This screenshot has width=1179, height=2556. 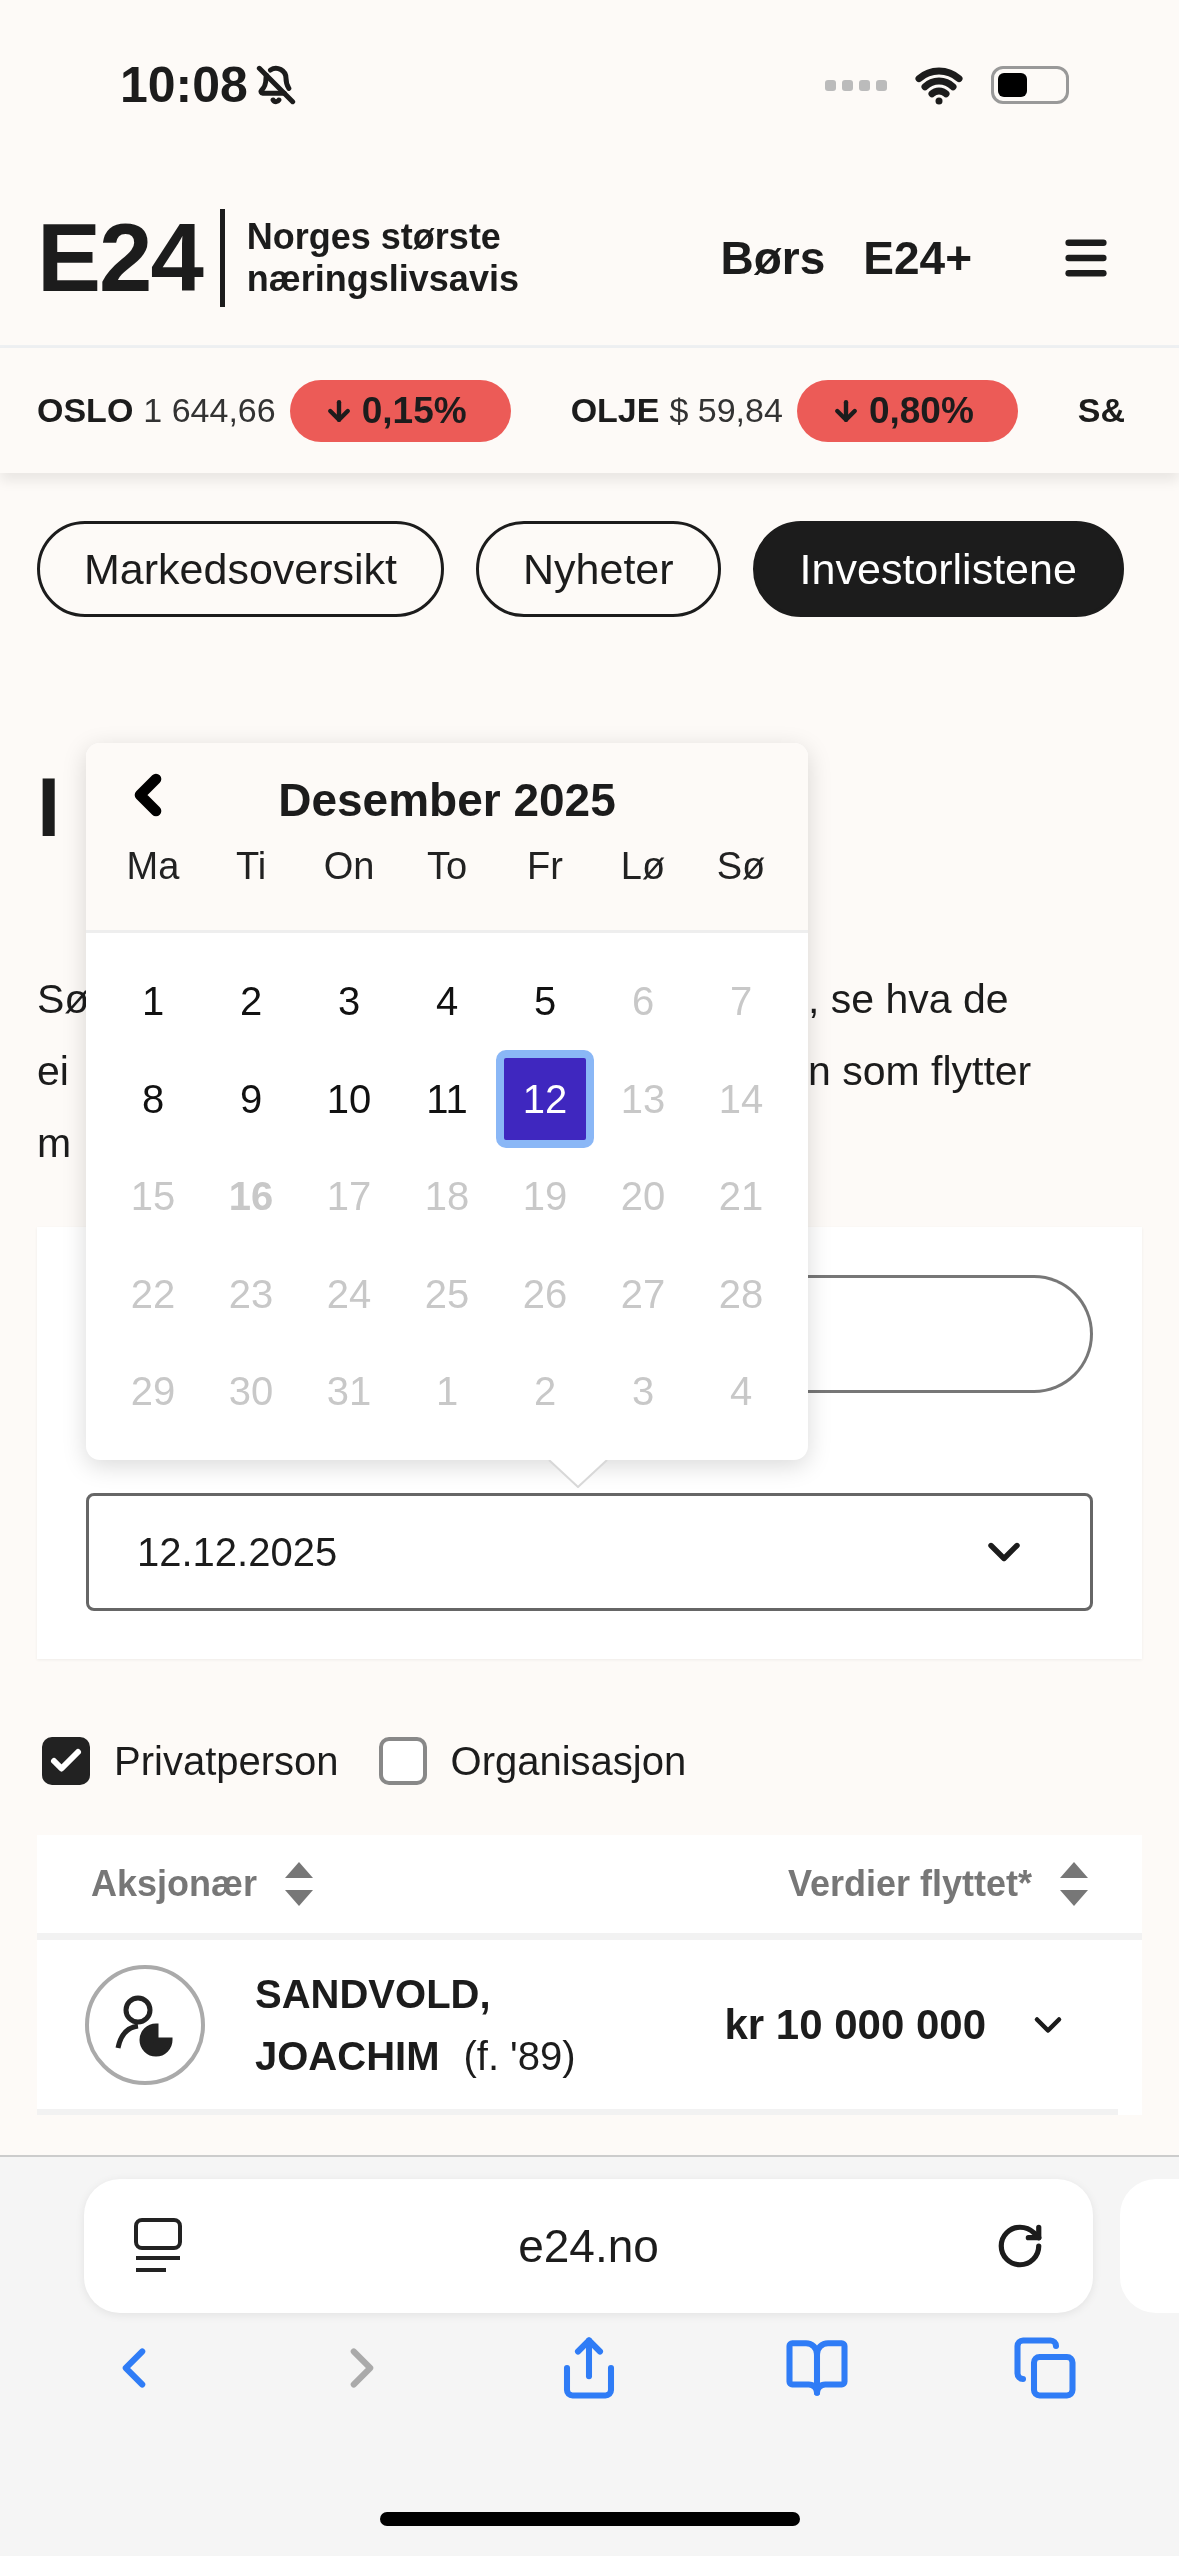 I want to click on ticker-value: $ 59,84, so click(x=726, y=410).